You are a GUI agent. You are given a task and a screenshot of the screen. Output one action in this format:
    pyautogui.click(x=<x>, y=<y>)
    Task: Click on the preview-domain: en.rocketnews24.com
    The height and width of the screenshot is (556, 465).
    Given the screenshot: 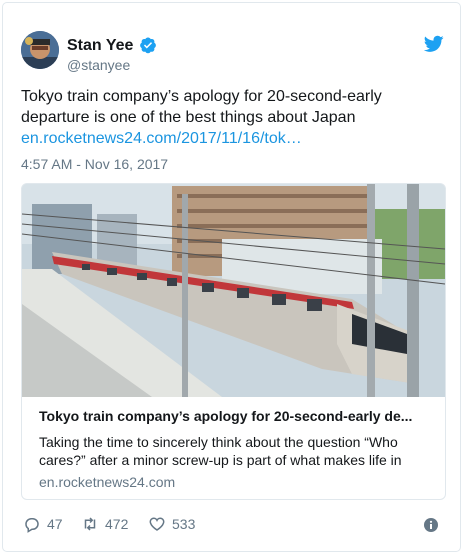 What is the action you would take?
    pyautogui.click(x=107, y=482)
    